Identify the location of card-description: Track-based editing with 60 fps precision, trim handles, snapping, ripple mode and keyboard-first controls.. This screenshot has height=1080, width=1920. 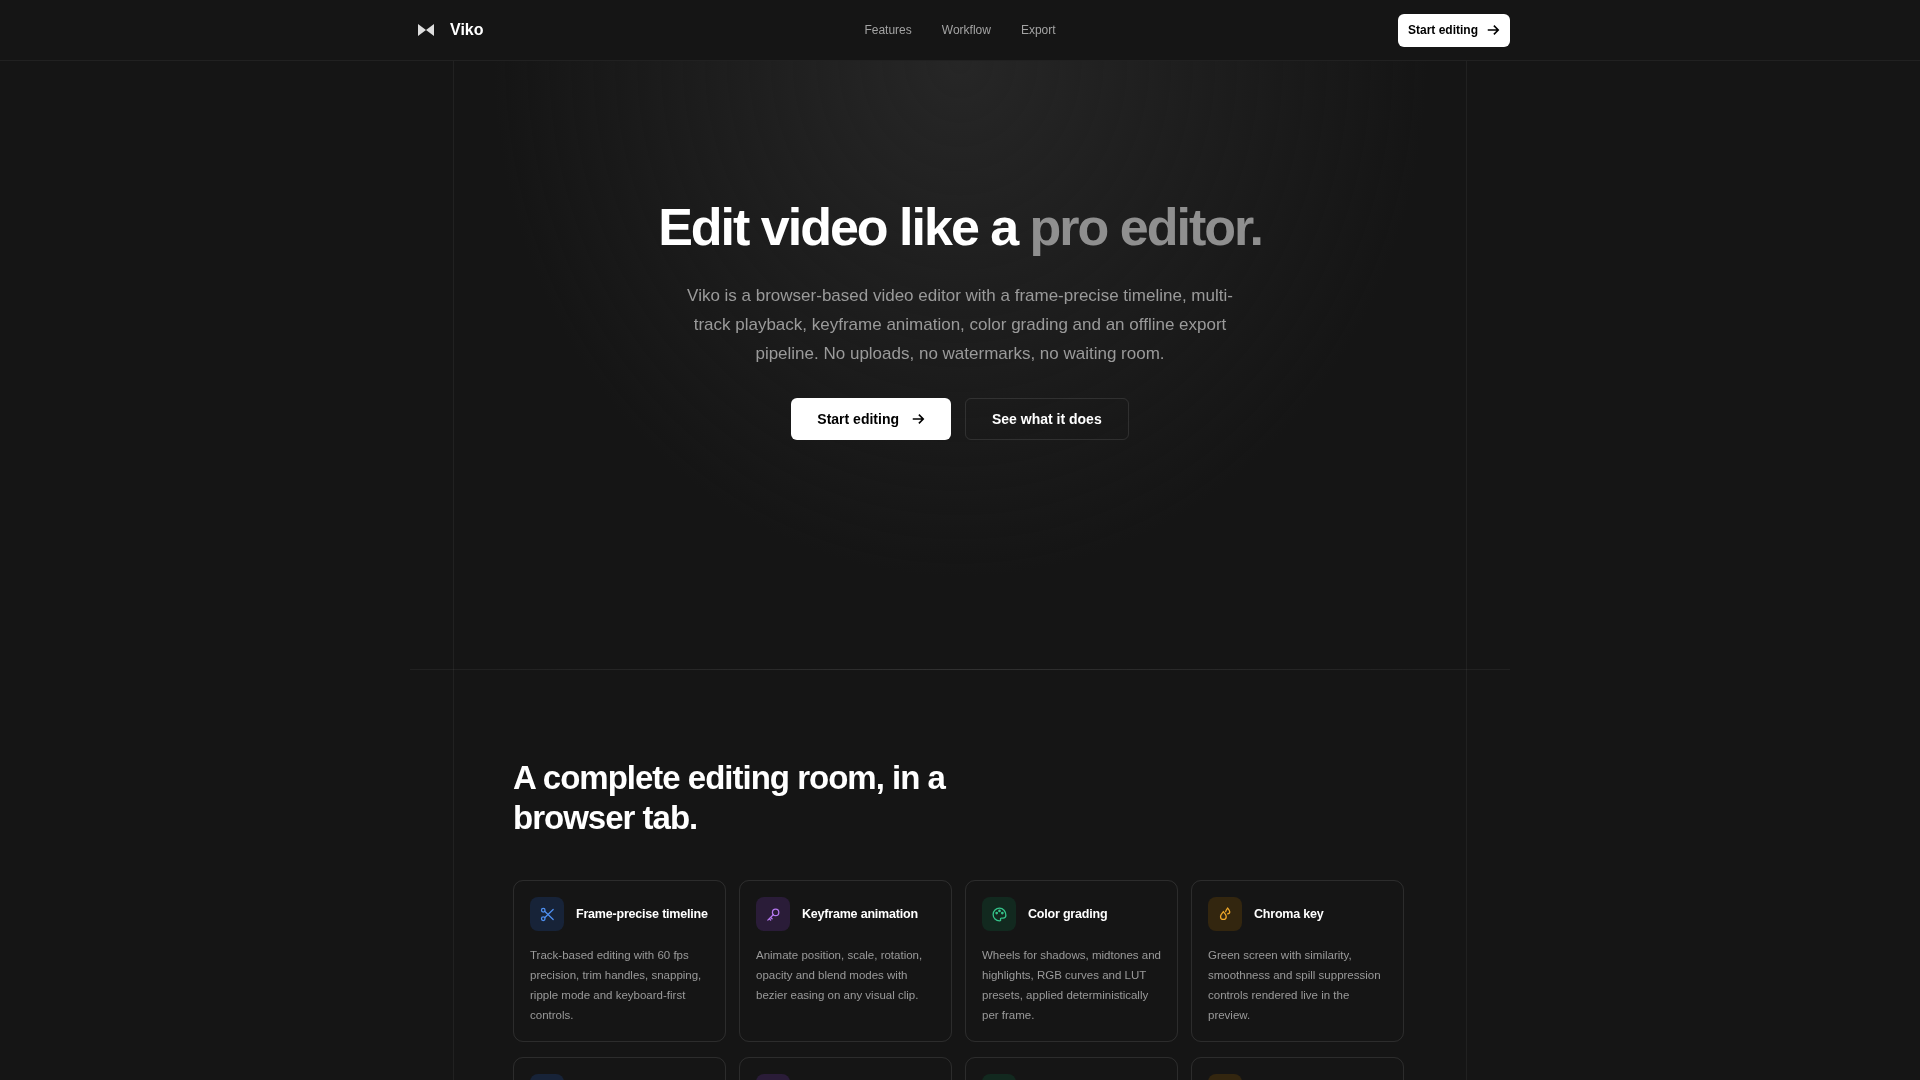
(616, 985).